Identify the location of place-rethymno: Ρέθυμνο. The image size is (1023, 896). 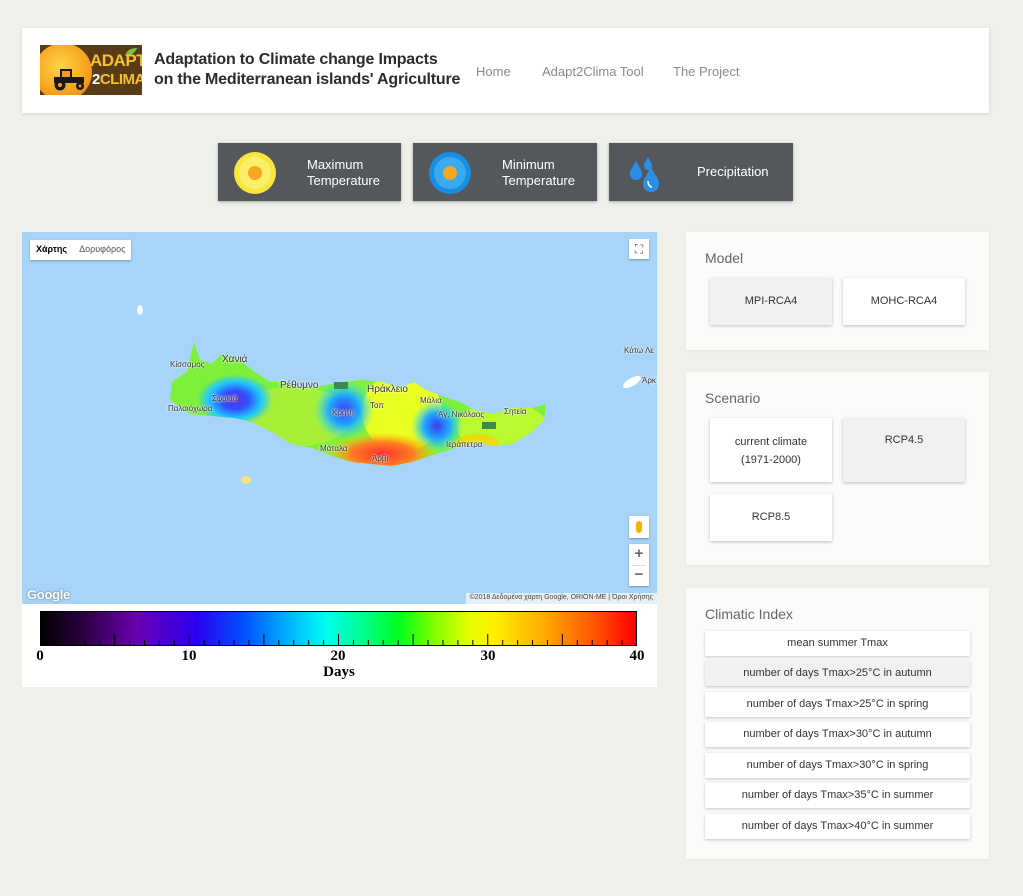
(299, 385).